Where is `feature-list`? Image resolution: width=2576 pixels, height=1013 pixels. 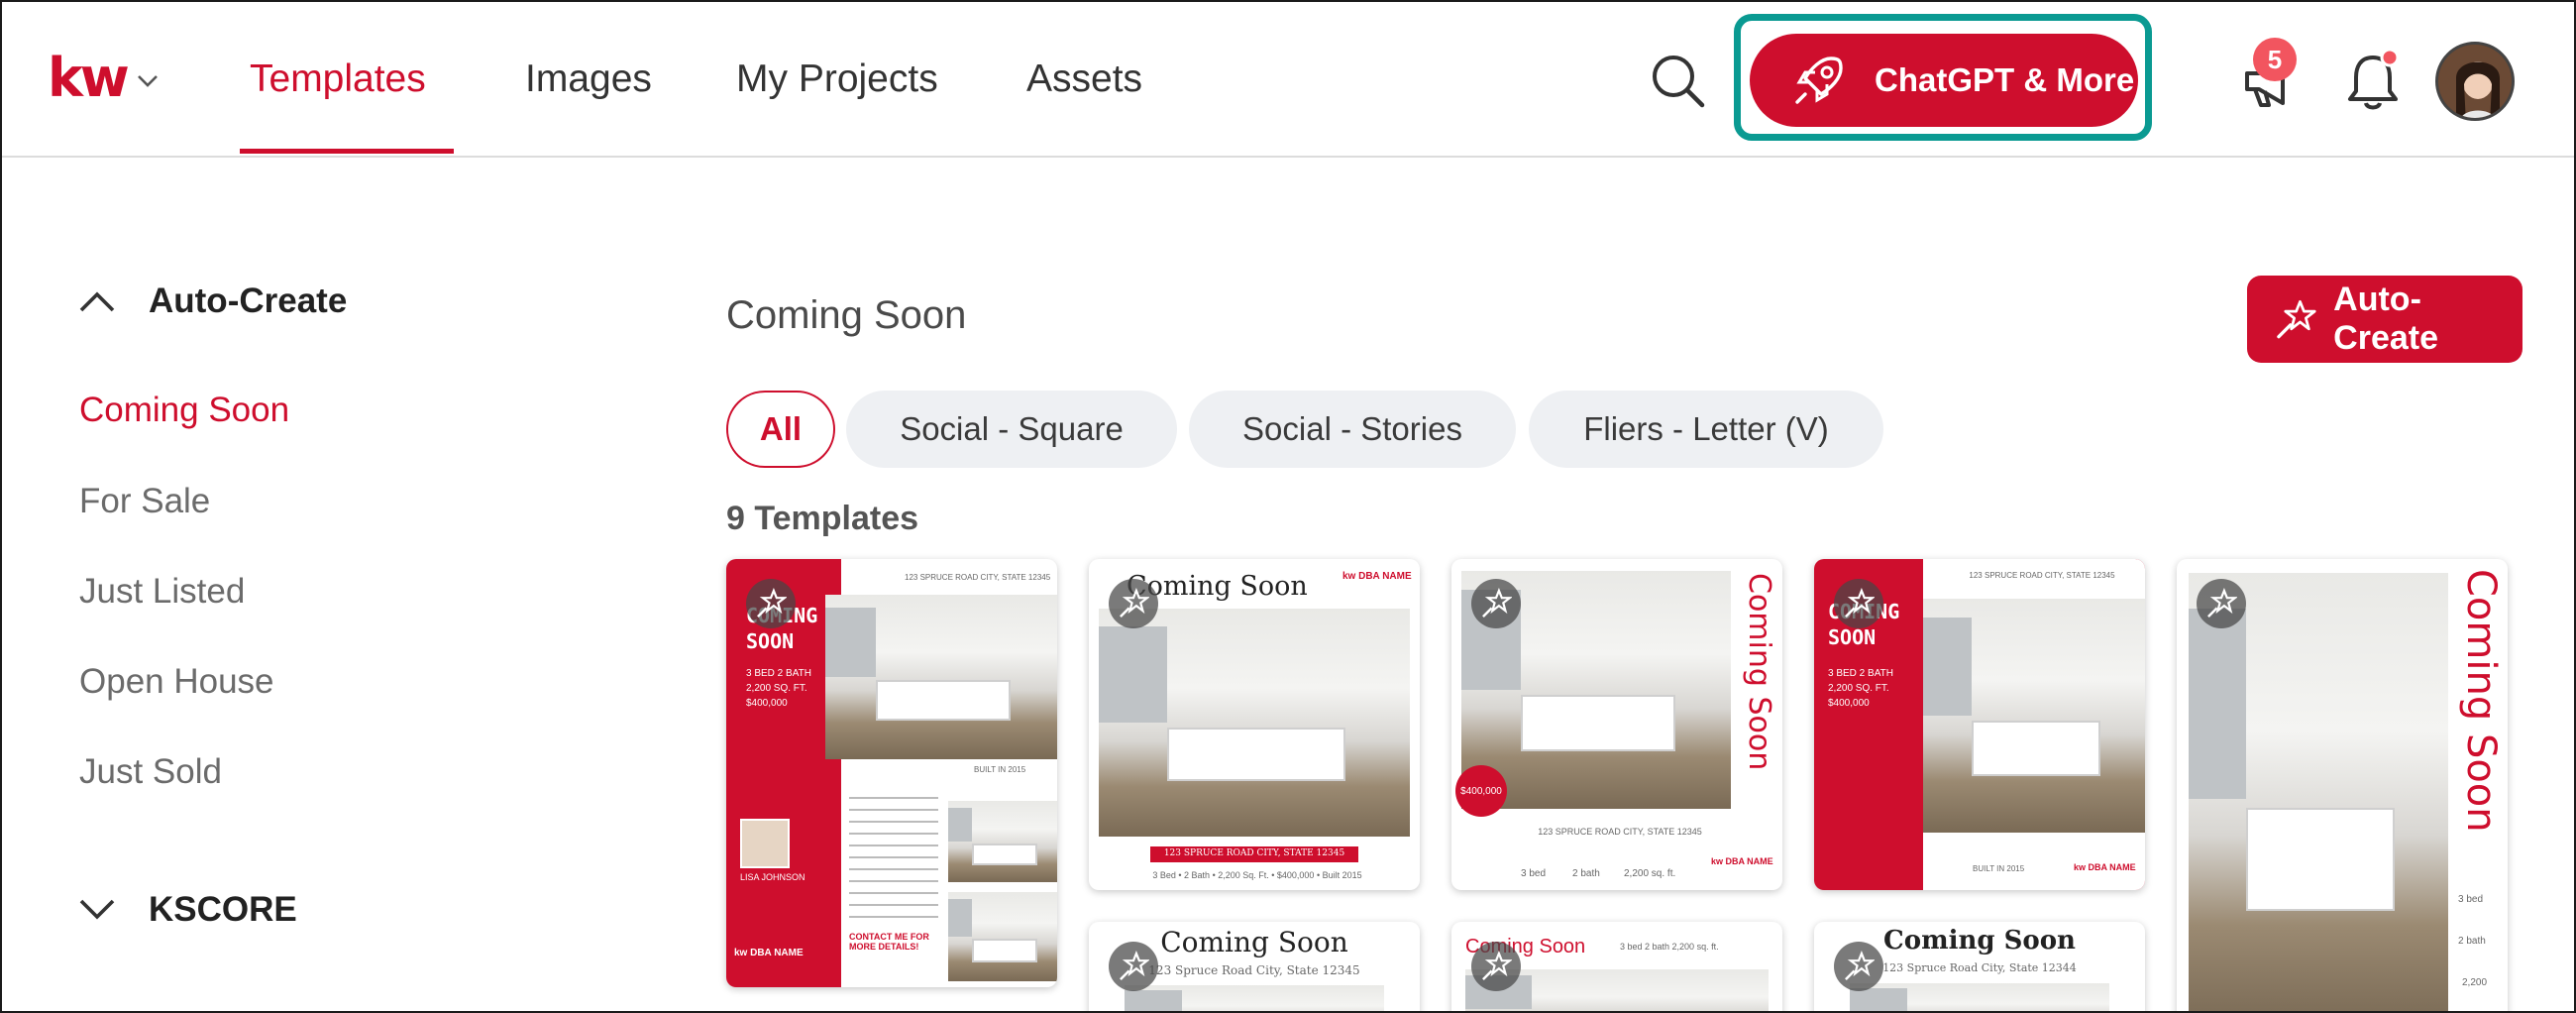
feature-list is located at coordinates (893, 861).